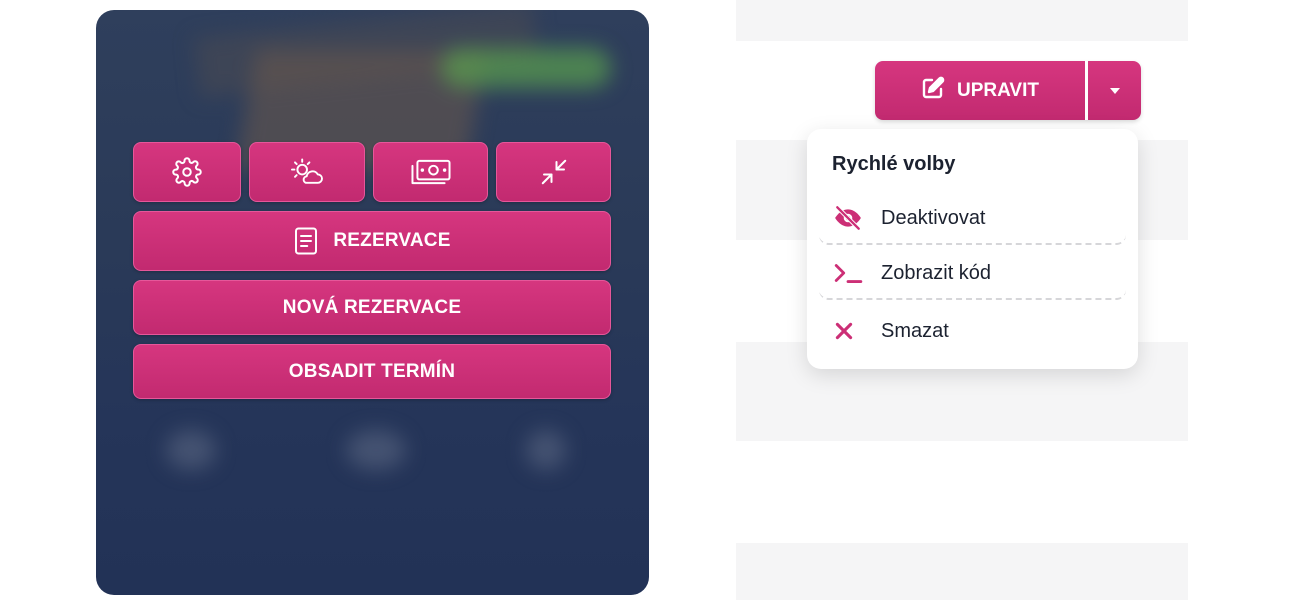  I want to click on collapse-arrows-icon, so click(554, 172).